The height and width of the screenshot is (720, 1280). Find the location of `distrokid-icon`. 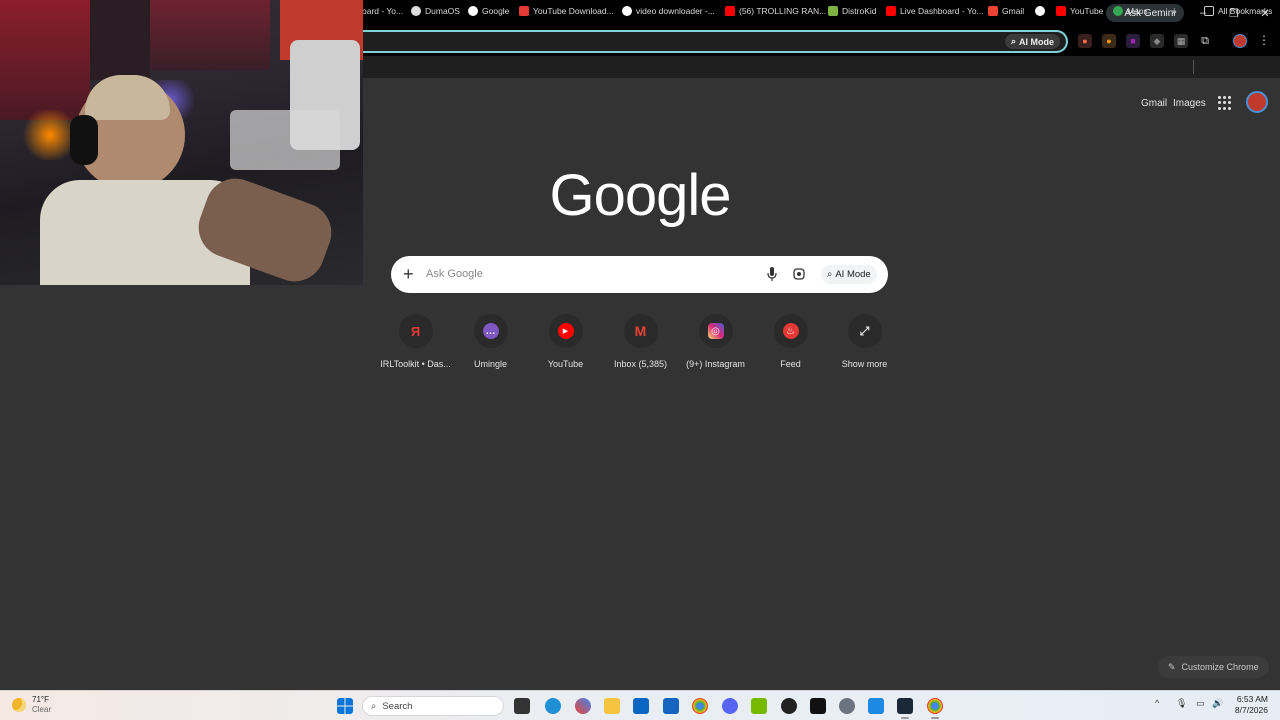

distrokid-icon is located at coordinates (833, 11).